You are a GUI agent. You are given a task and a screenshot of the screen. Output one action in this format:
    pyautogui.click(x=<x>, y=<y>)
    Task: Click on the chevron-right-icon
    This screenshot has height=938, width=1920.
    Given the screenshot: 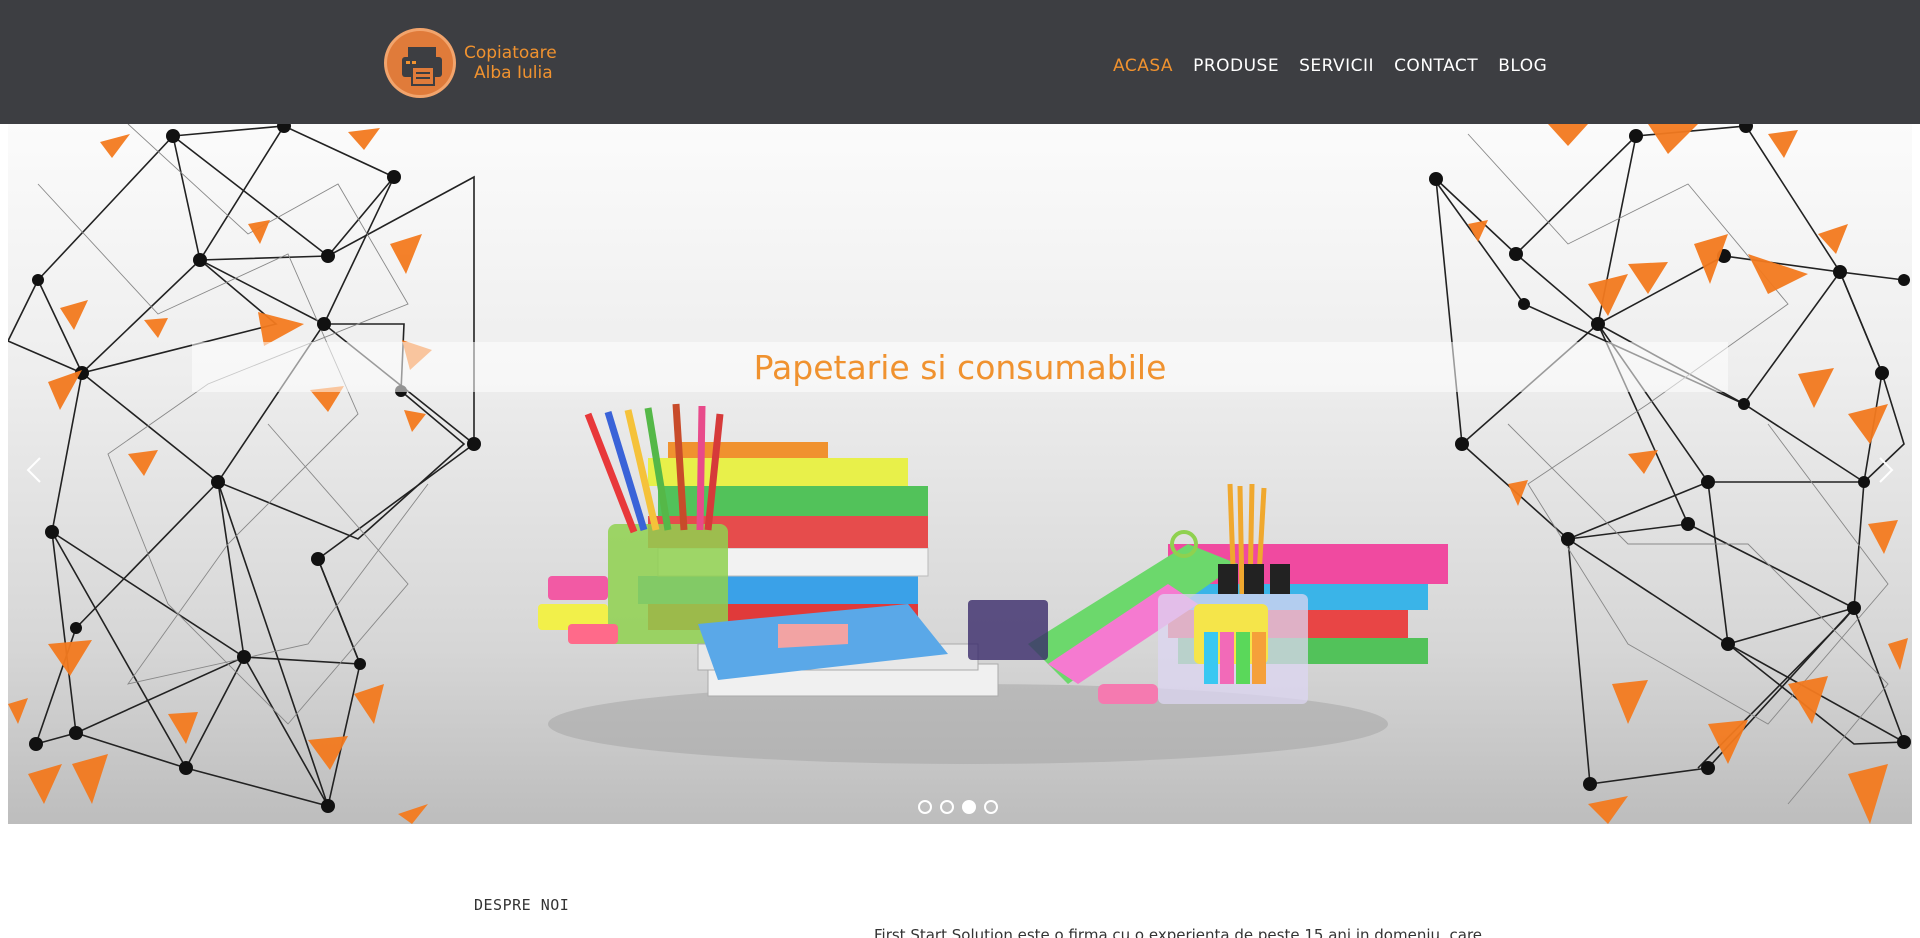 What is the action you would take?
    pyautogui.click(x=1885, y=470)
    